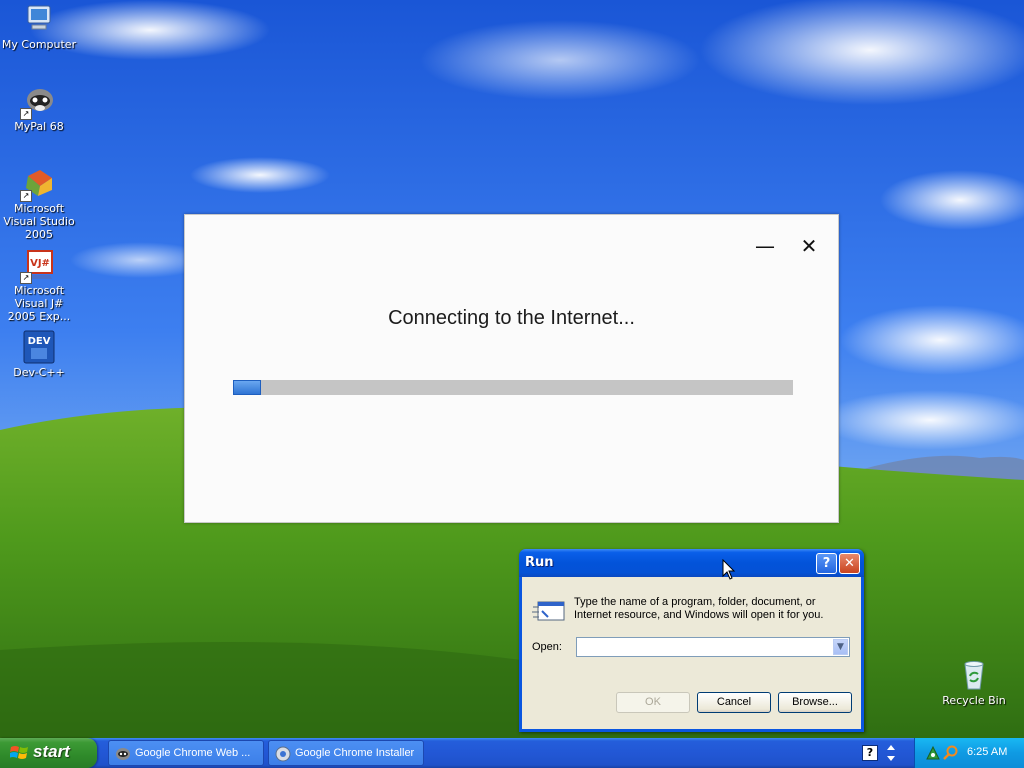  What do you see at coordinates (891, 753) in the screenshot?
I see `scroll-arrows-icon` at bounding box center [891, 753].